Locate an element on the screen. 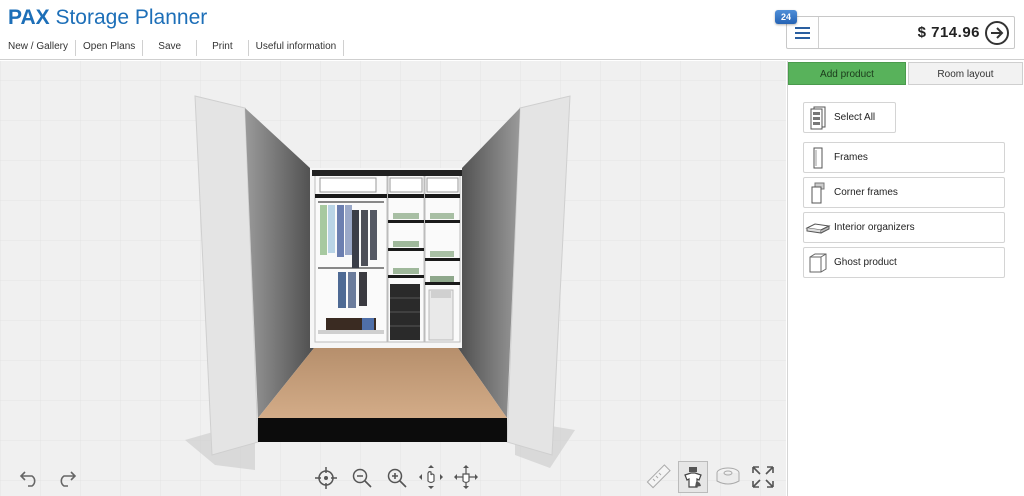 This screenshot has width=1024, height=496. menu-save: Save is located at coordinates (170, 48).